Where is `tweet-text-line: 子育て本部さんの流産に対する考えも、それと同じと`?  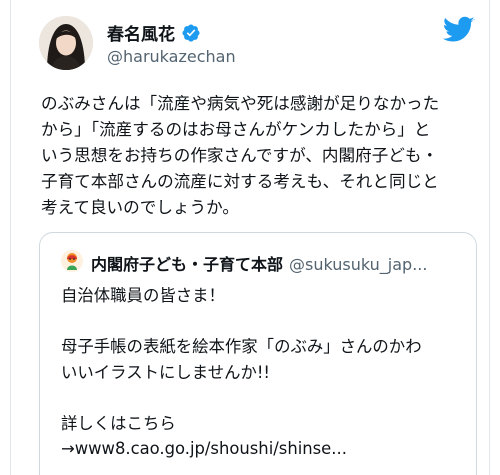 tweet-text-line: 子育て本部さんの流産に対する考えも、それと同じと is located at coordinates (240, 181).